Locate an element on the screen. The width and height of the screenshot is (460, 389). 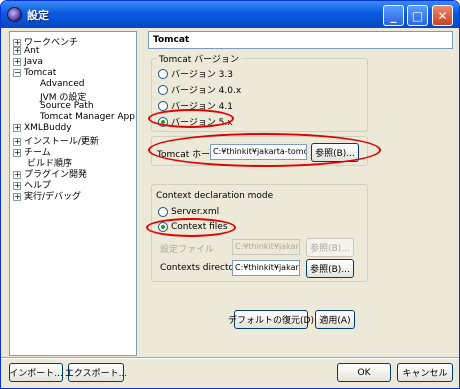
config-file-field: C:¥thinkit¥jakarta is located at coordinates (266, 247).